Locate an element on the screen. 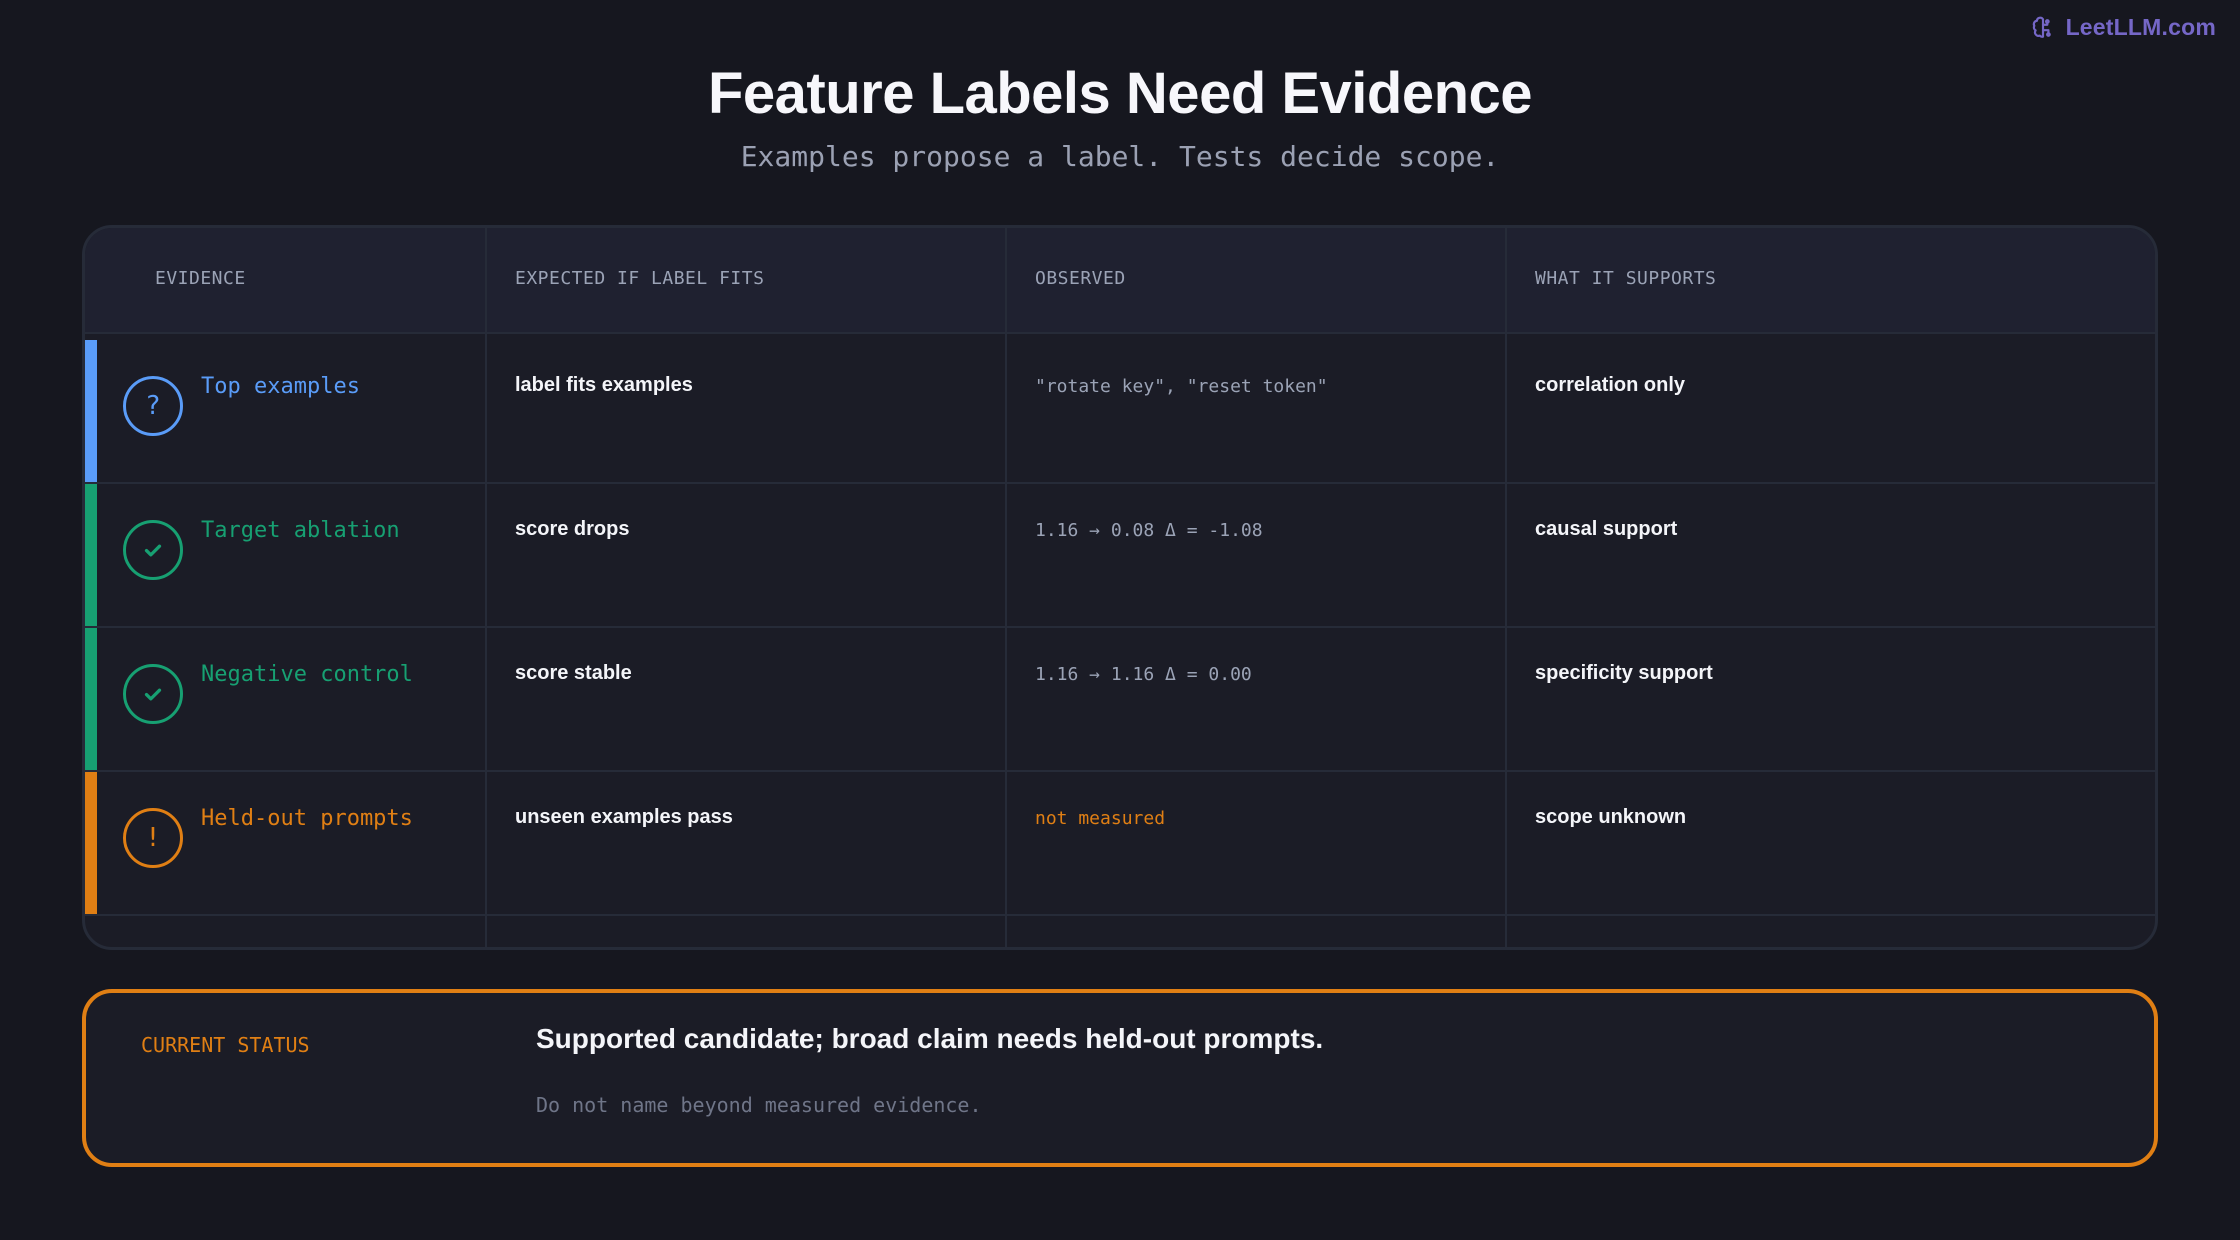 The height and width of the screenshot is (1240, 2240). header-evidence: EVIDENCE is located at coordinates (200, 278).